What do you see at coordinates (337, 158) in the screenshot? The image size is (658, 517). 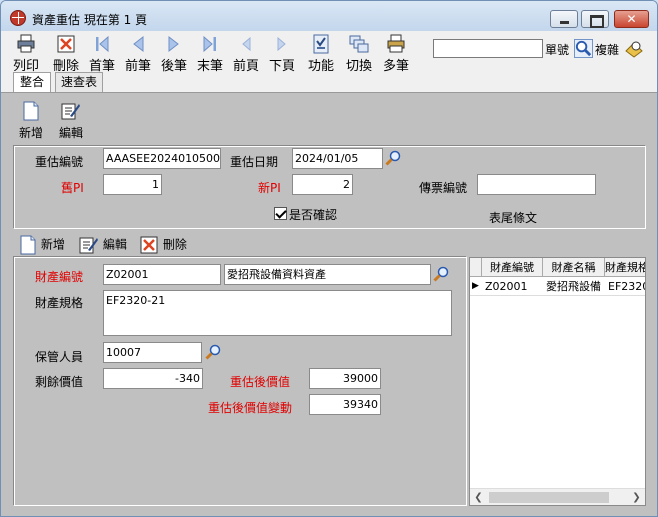 I see `revaluation-date-field: 2024/01/05` at bounding box center [337, 158].